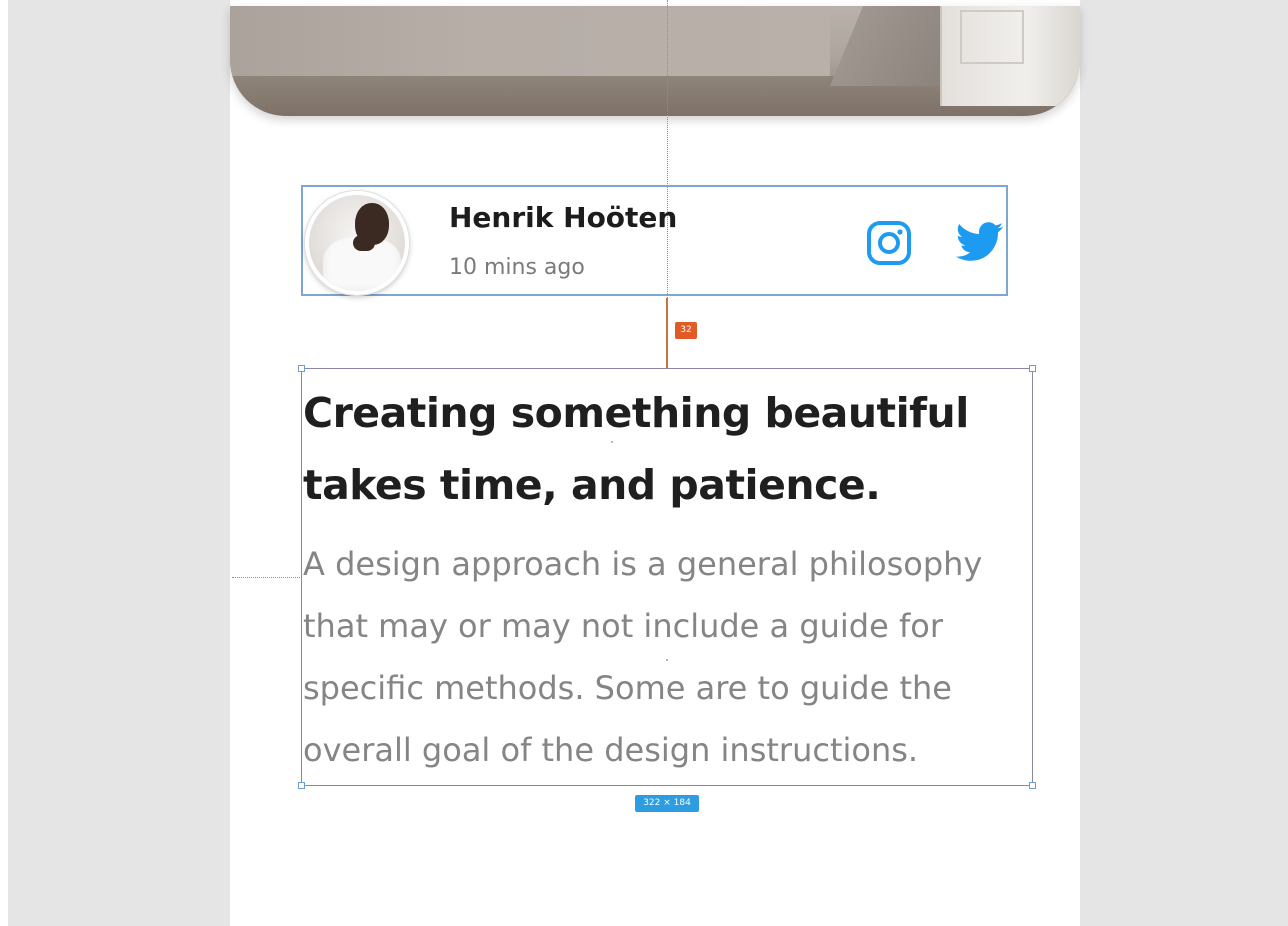  What do you see at coordinates (563, 217) in the screenshot?
I see `author-name: Henrik Hoöten` at bounding box center [563, 217].